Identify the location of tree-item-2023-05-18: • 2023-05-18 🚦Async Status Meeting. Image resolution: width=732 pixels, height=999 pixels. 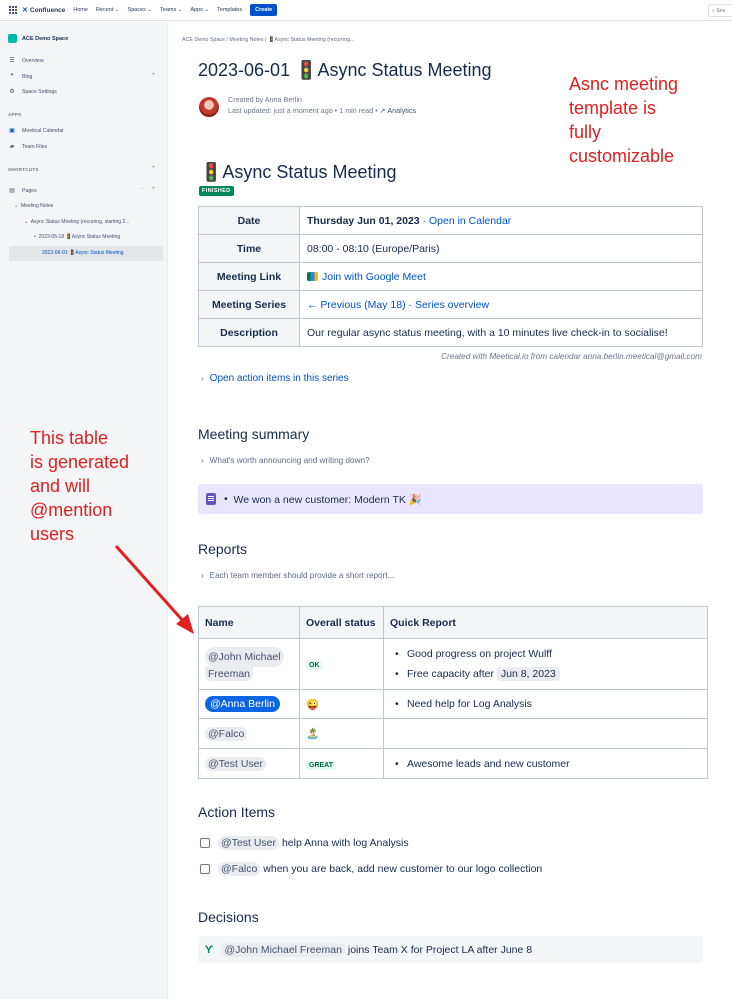
(77, 237).